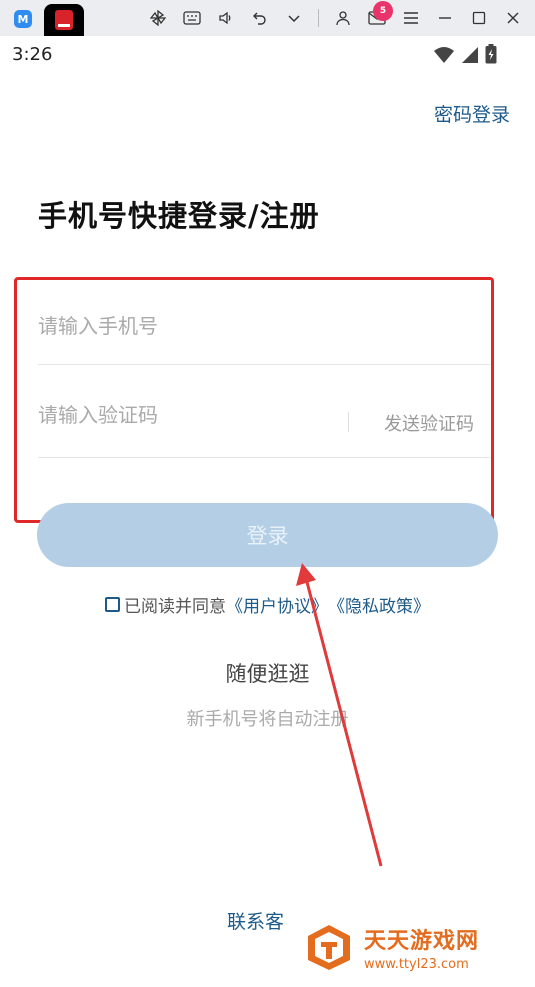  What do you see at coordinates (192, 18) in the screenshot?
I see `keyboard-icon` at bounding box center [192, 18].